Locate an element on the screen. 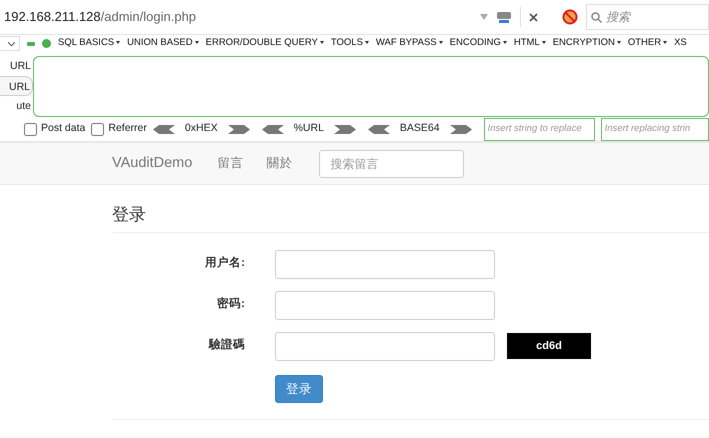  page-heading: 登录 is located at coordinates (410, 217).